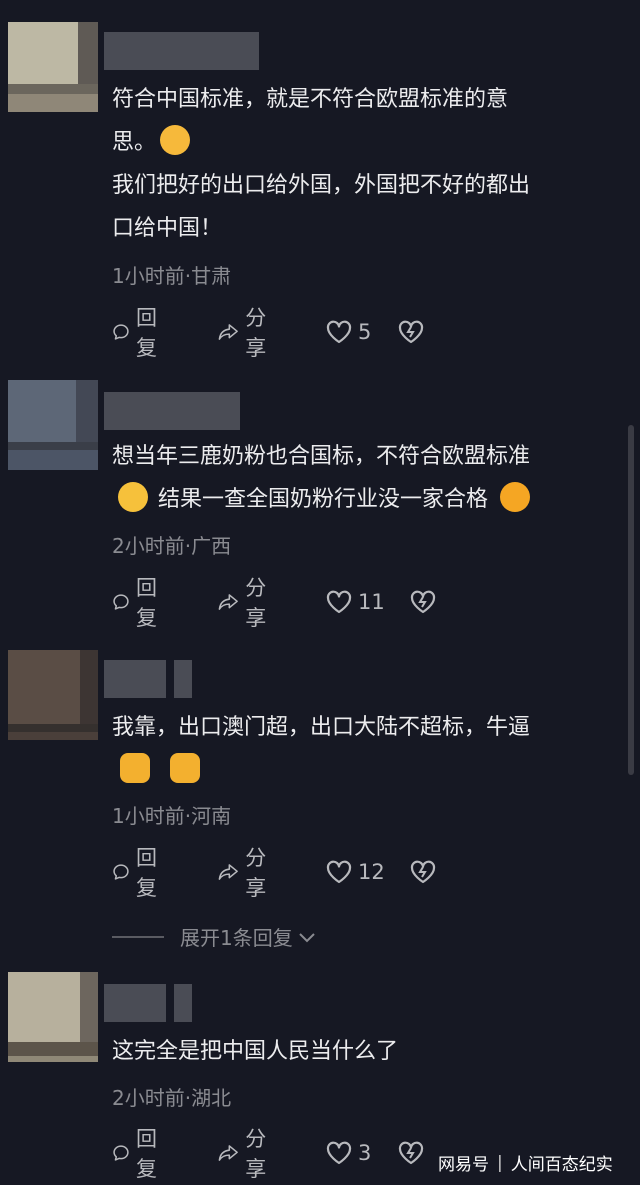 Image resolution: width=640 pixels, height=1185 pixels. Describe the element at coordinates (463, 1165) in the screenshot. I see `watermark-brand: 网易号` at that location.